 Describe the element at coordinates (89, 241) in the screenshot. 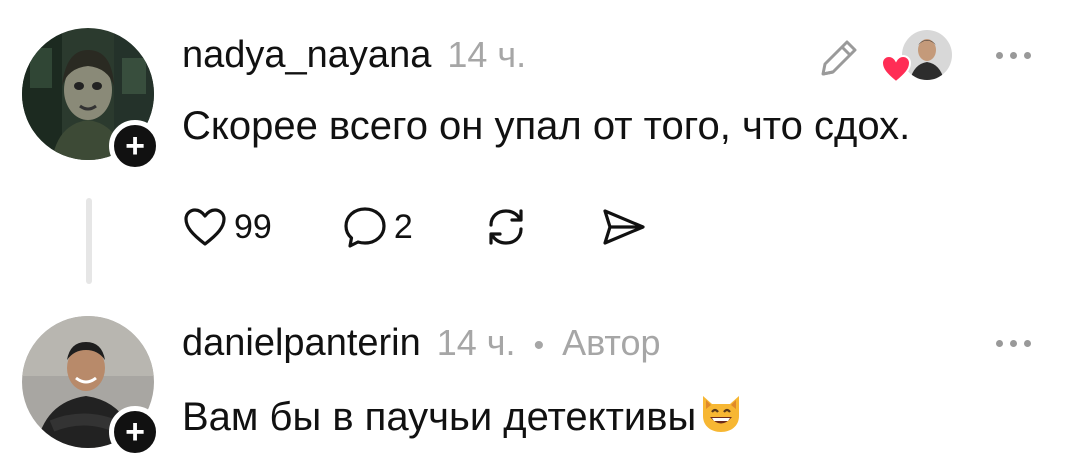

I see `thread-line` at that location.